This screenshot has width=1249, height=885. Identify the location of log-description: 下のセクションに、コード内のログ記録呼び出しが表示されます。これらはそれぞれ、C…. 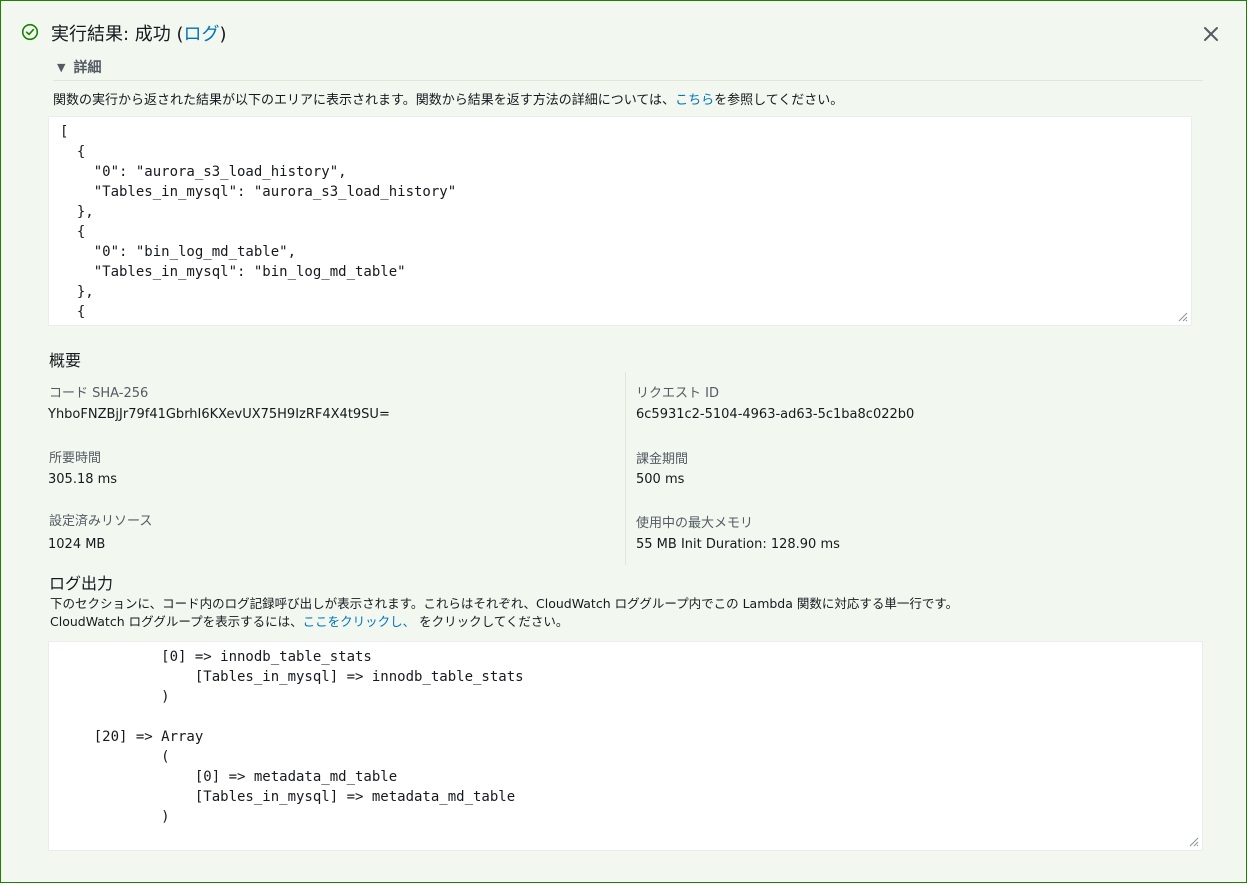
(504, 613).